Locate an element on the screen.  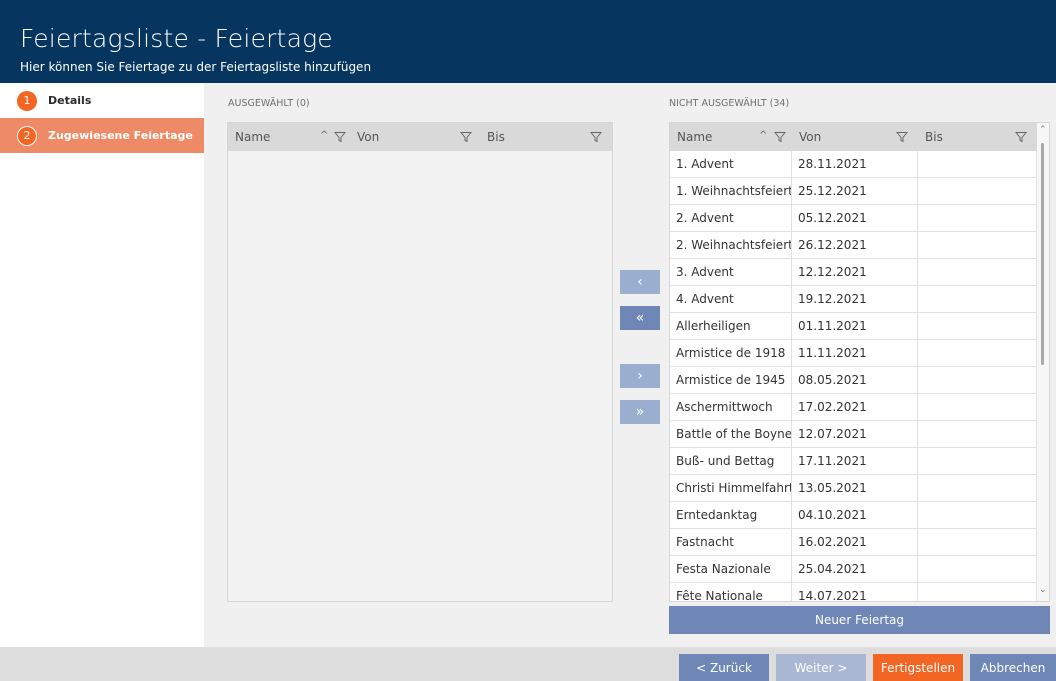
cell-name: Erntedanktag is located at coordinates (731, 515).